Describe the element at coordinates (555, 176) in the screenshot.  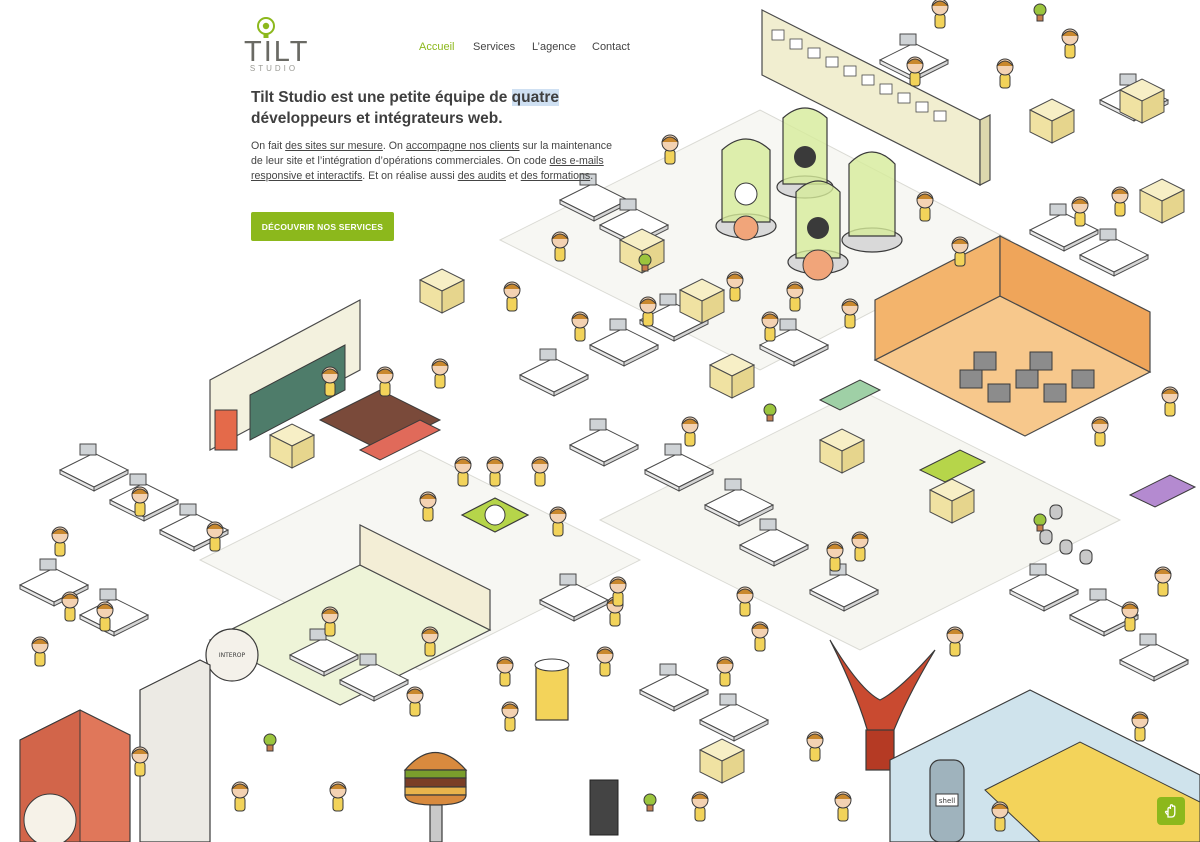
I see `link-formations: des formations` at that location.